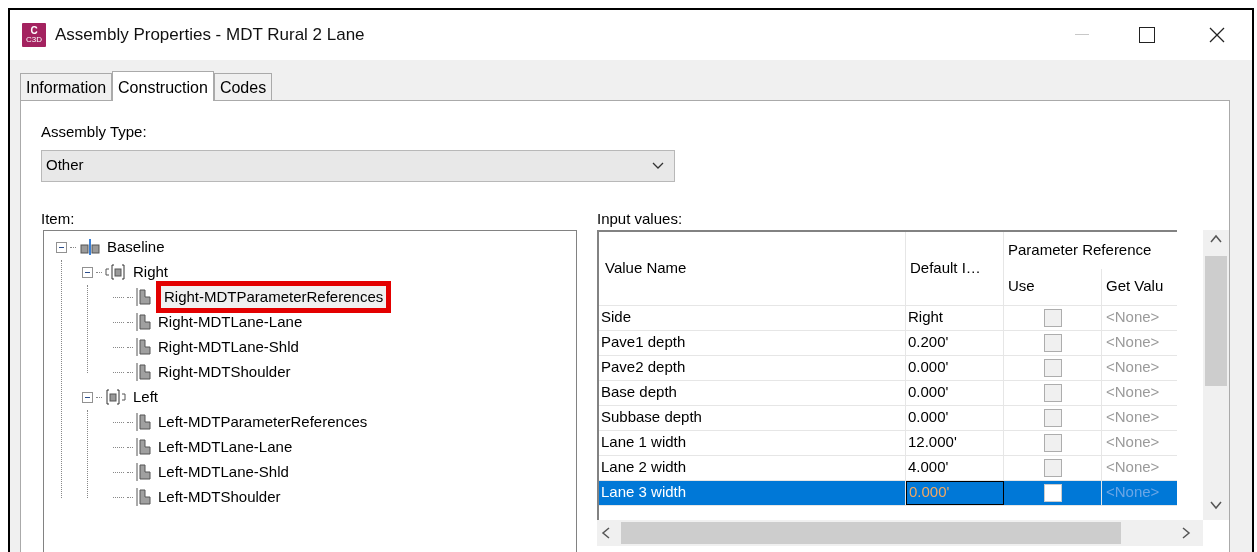  What do you see at coordinates (752, 442) in the screenshot?
I see `table-cell: Lane 1 width` at bounding box center [752, 442].